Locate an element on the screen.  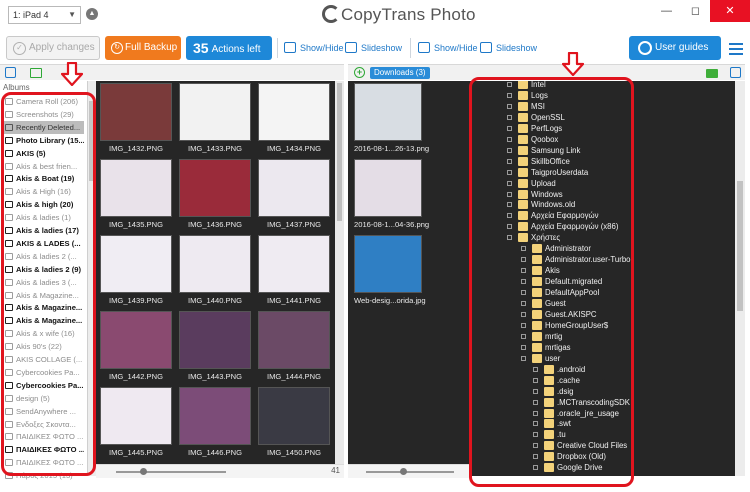
photo-tile: IMG_1435.PNG is located at coordinates (136, 195).